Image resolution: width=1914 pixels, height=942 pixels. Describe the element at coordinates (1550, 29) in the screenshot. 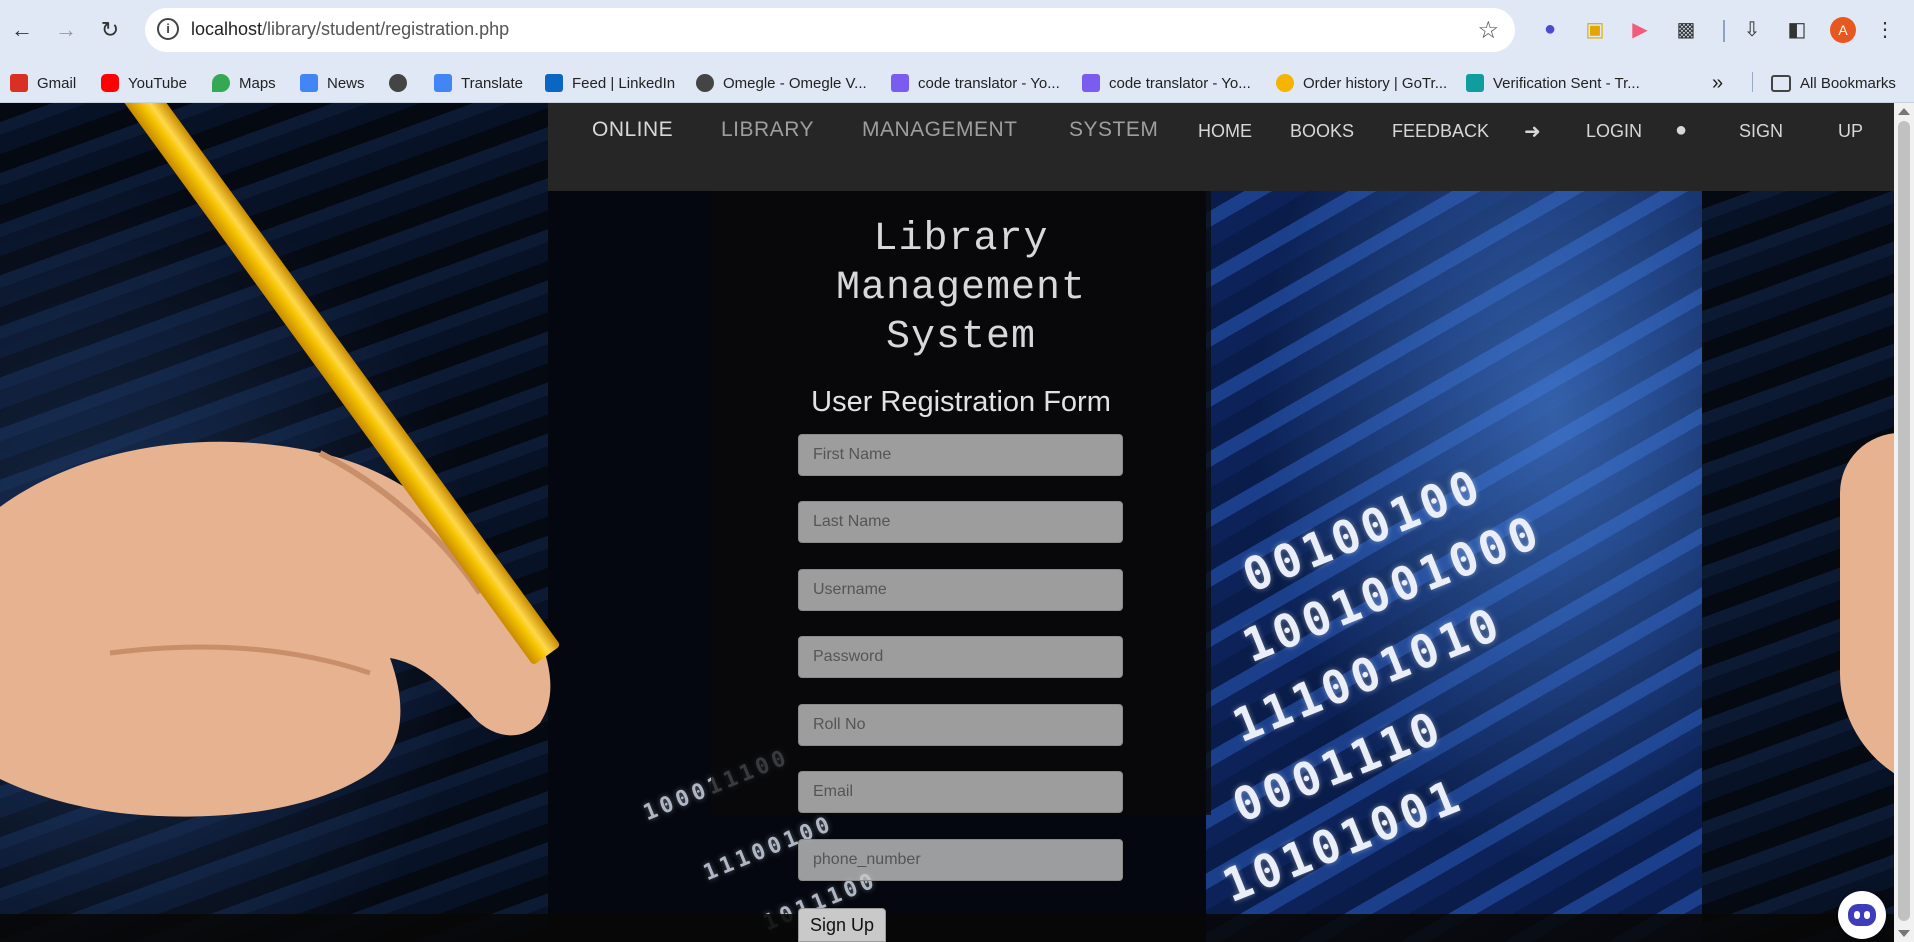

I see `assistant-extension-icon: ●` at that location.